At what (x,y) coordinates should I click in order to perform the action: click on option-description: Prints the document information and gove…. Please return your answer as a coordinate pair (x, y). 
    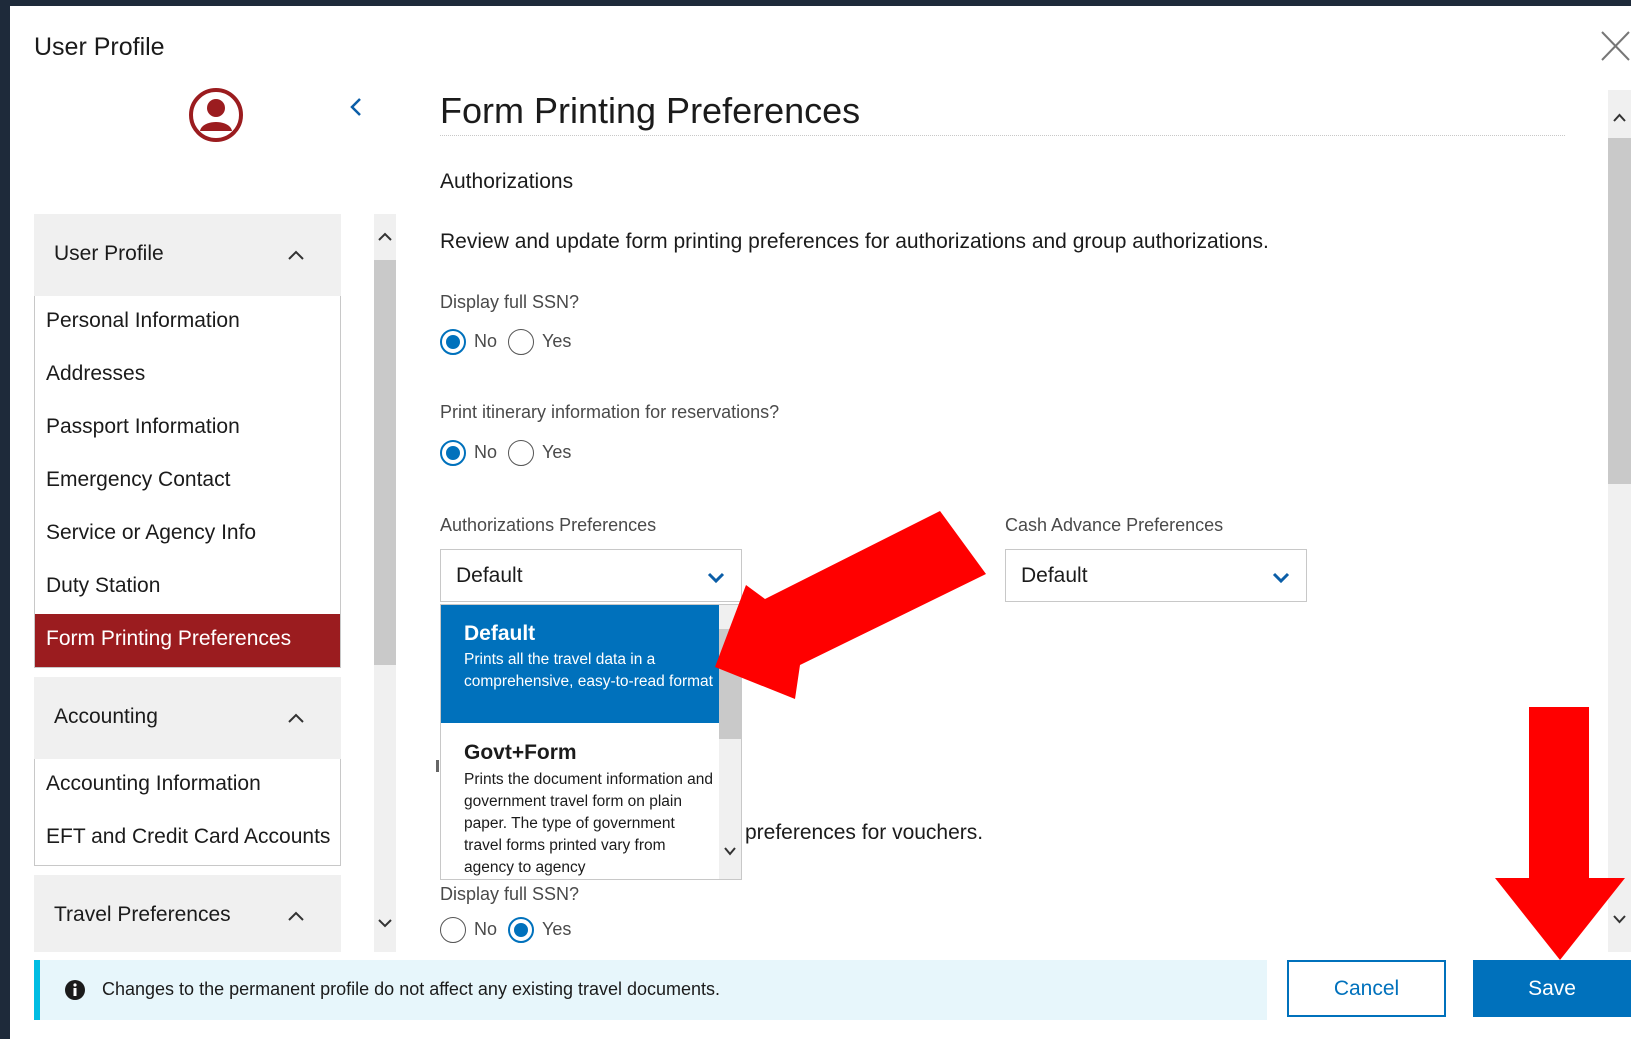
    Looking at the image, I should click on (588, 823).